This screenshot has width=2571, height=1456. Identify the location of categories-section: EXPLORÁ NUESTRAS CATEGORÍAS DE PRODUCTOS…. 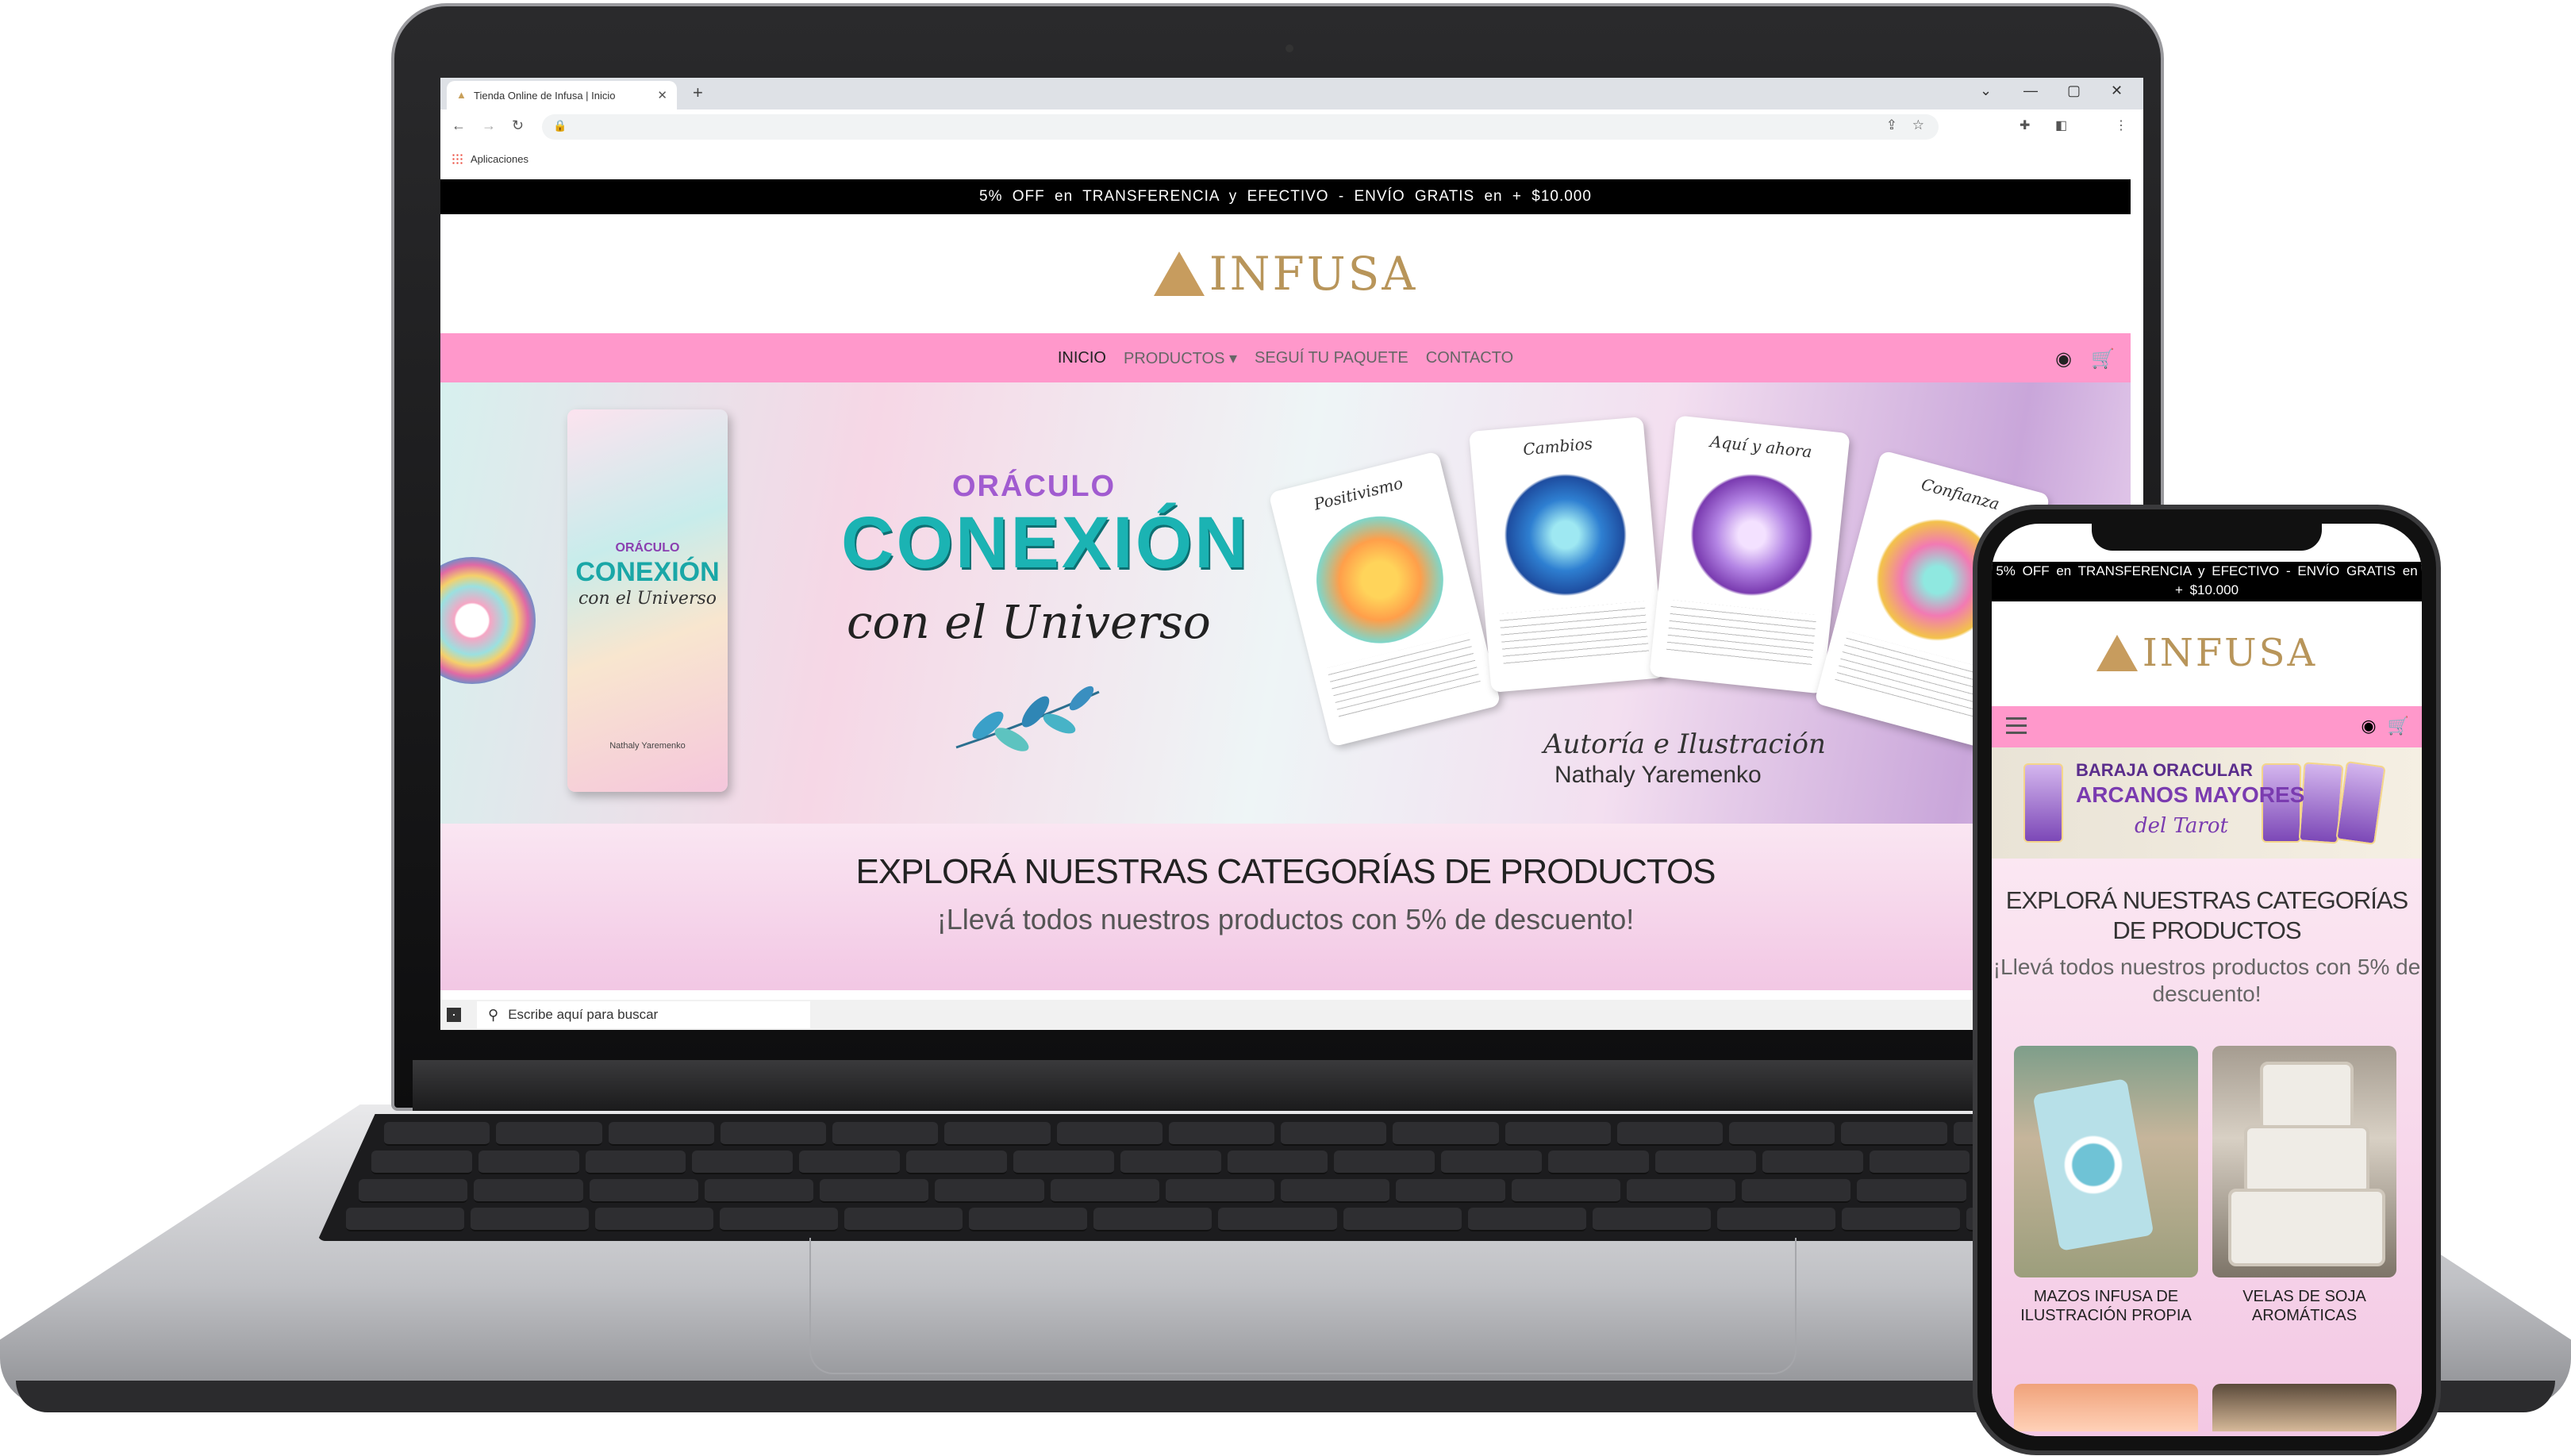
(1285, 907).